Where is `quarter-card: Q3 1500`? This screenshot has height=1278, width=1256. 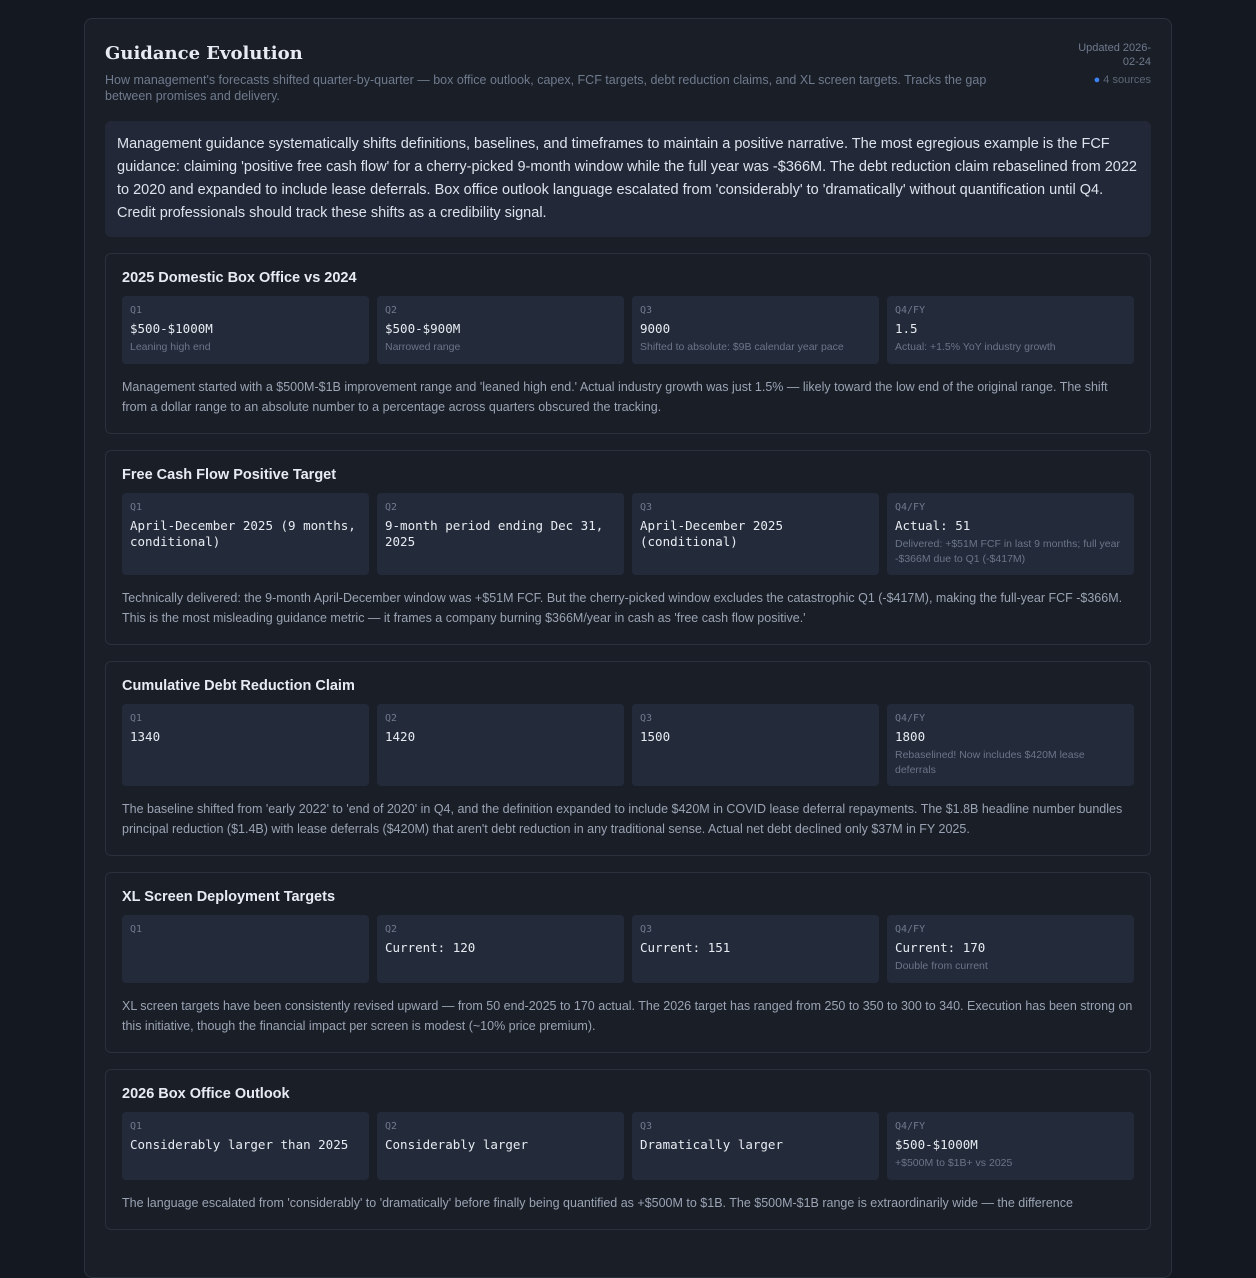
quarter-card: Q3 1500 is located at coordinates (755, 745).